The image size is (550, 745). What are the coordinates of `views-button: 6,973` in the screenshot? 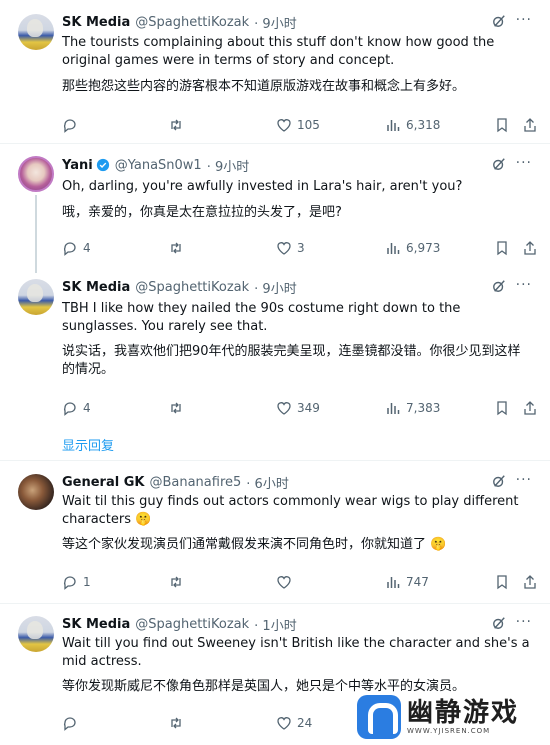 It's located at (412, 248).